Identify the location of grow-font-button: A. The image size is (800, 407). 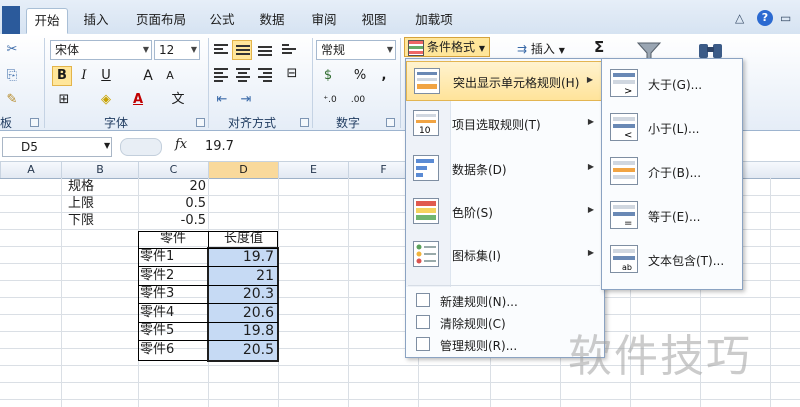
(148, 76).